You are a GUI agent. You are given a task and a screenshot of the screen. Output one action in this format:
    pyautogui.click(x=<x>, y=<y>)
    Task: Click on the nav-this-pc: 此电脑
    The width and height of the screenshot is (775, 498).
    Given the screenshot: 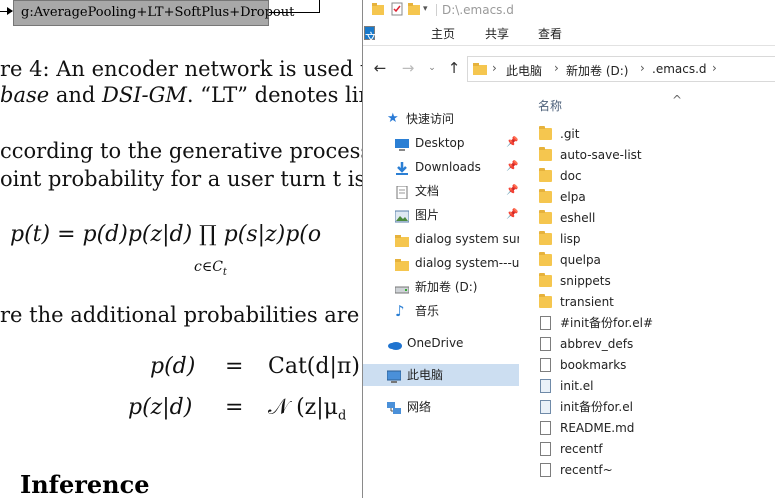 What is the action you would take?
    pyautogui.click(x=441, y=375)
    